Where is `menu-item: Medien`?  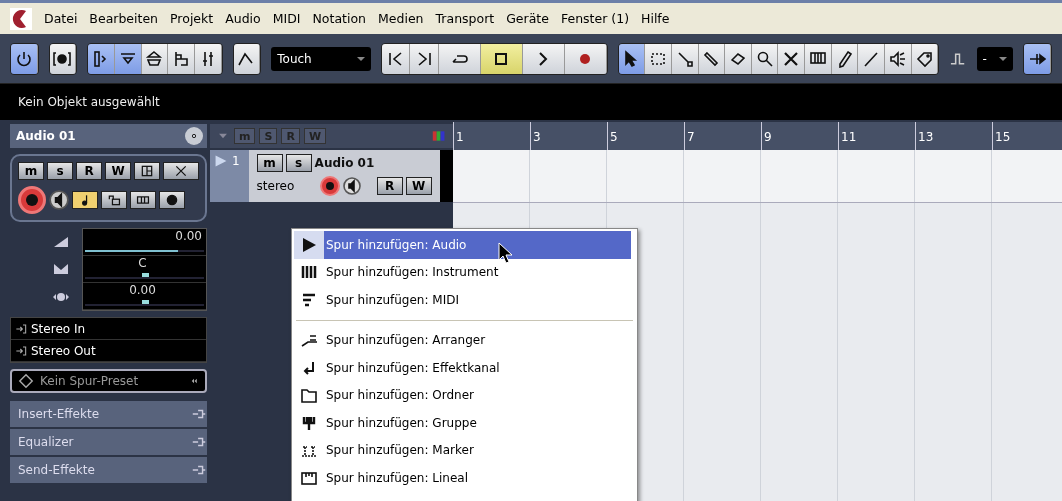 menu-item: Medien is located at coordinates (401, 18).